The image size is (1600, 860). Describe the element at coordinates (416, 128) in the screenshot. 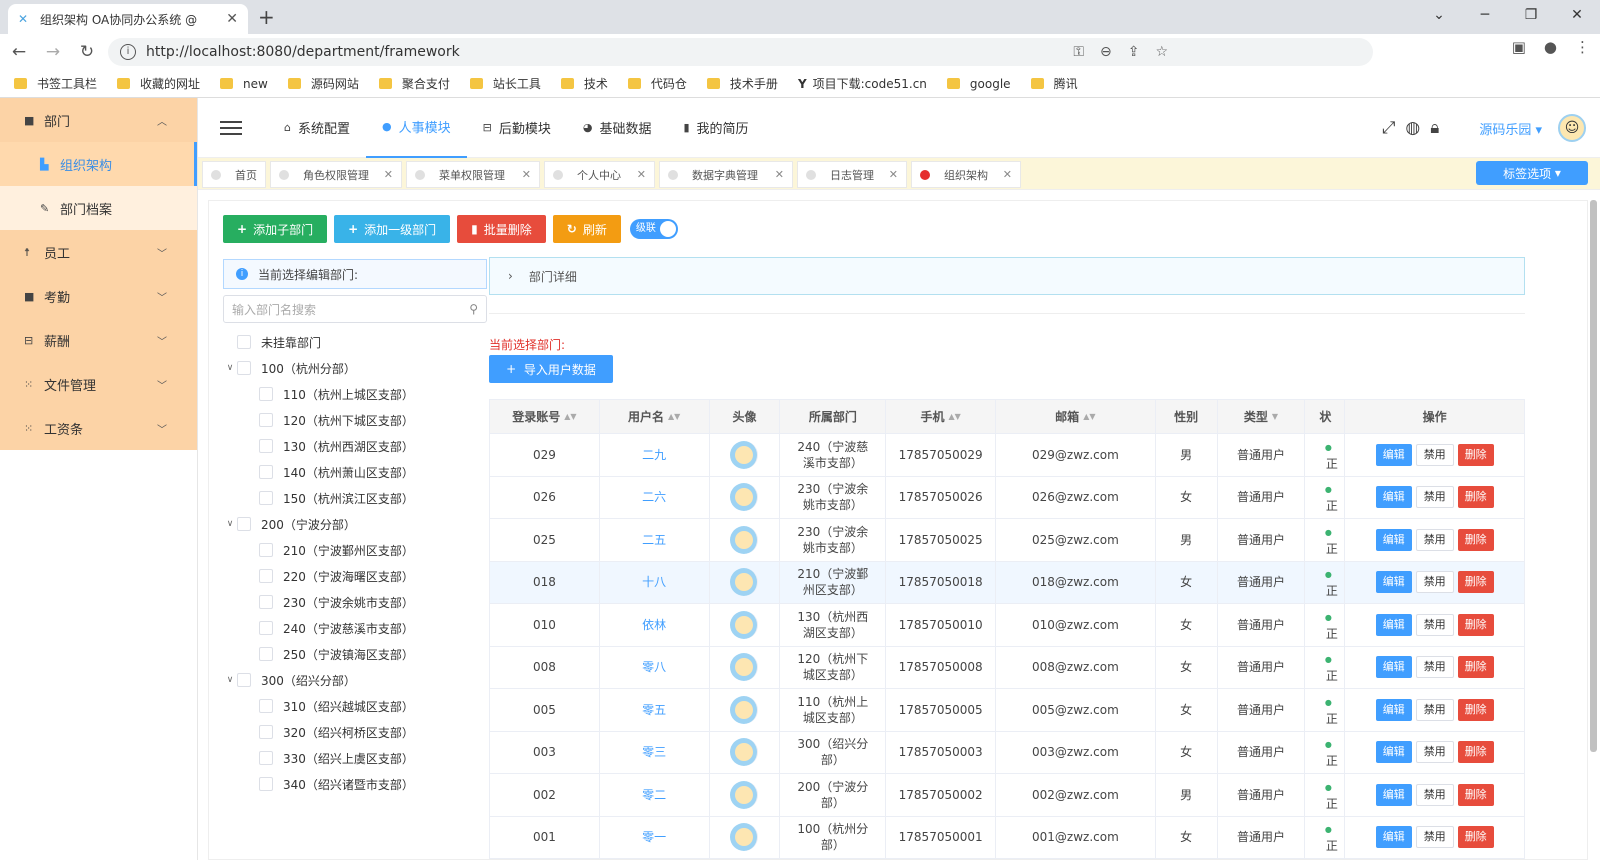

I see `topnav-hr: ● 人事模块` at that location.